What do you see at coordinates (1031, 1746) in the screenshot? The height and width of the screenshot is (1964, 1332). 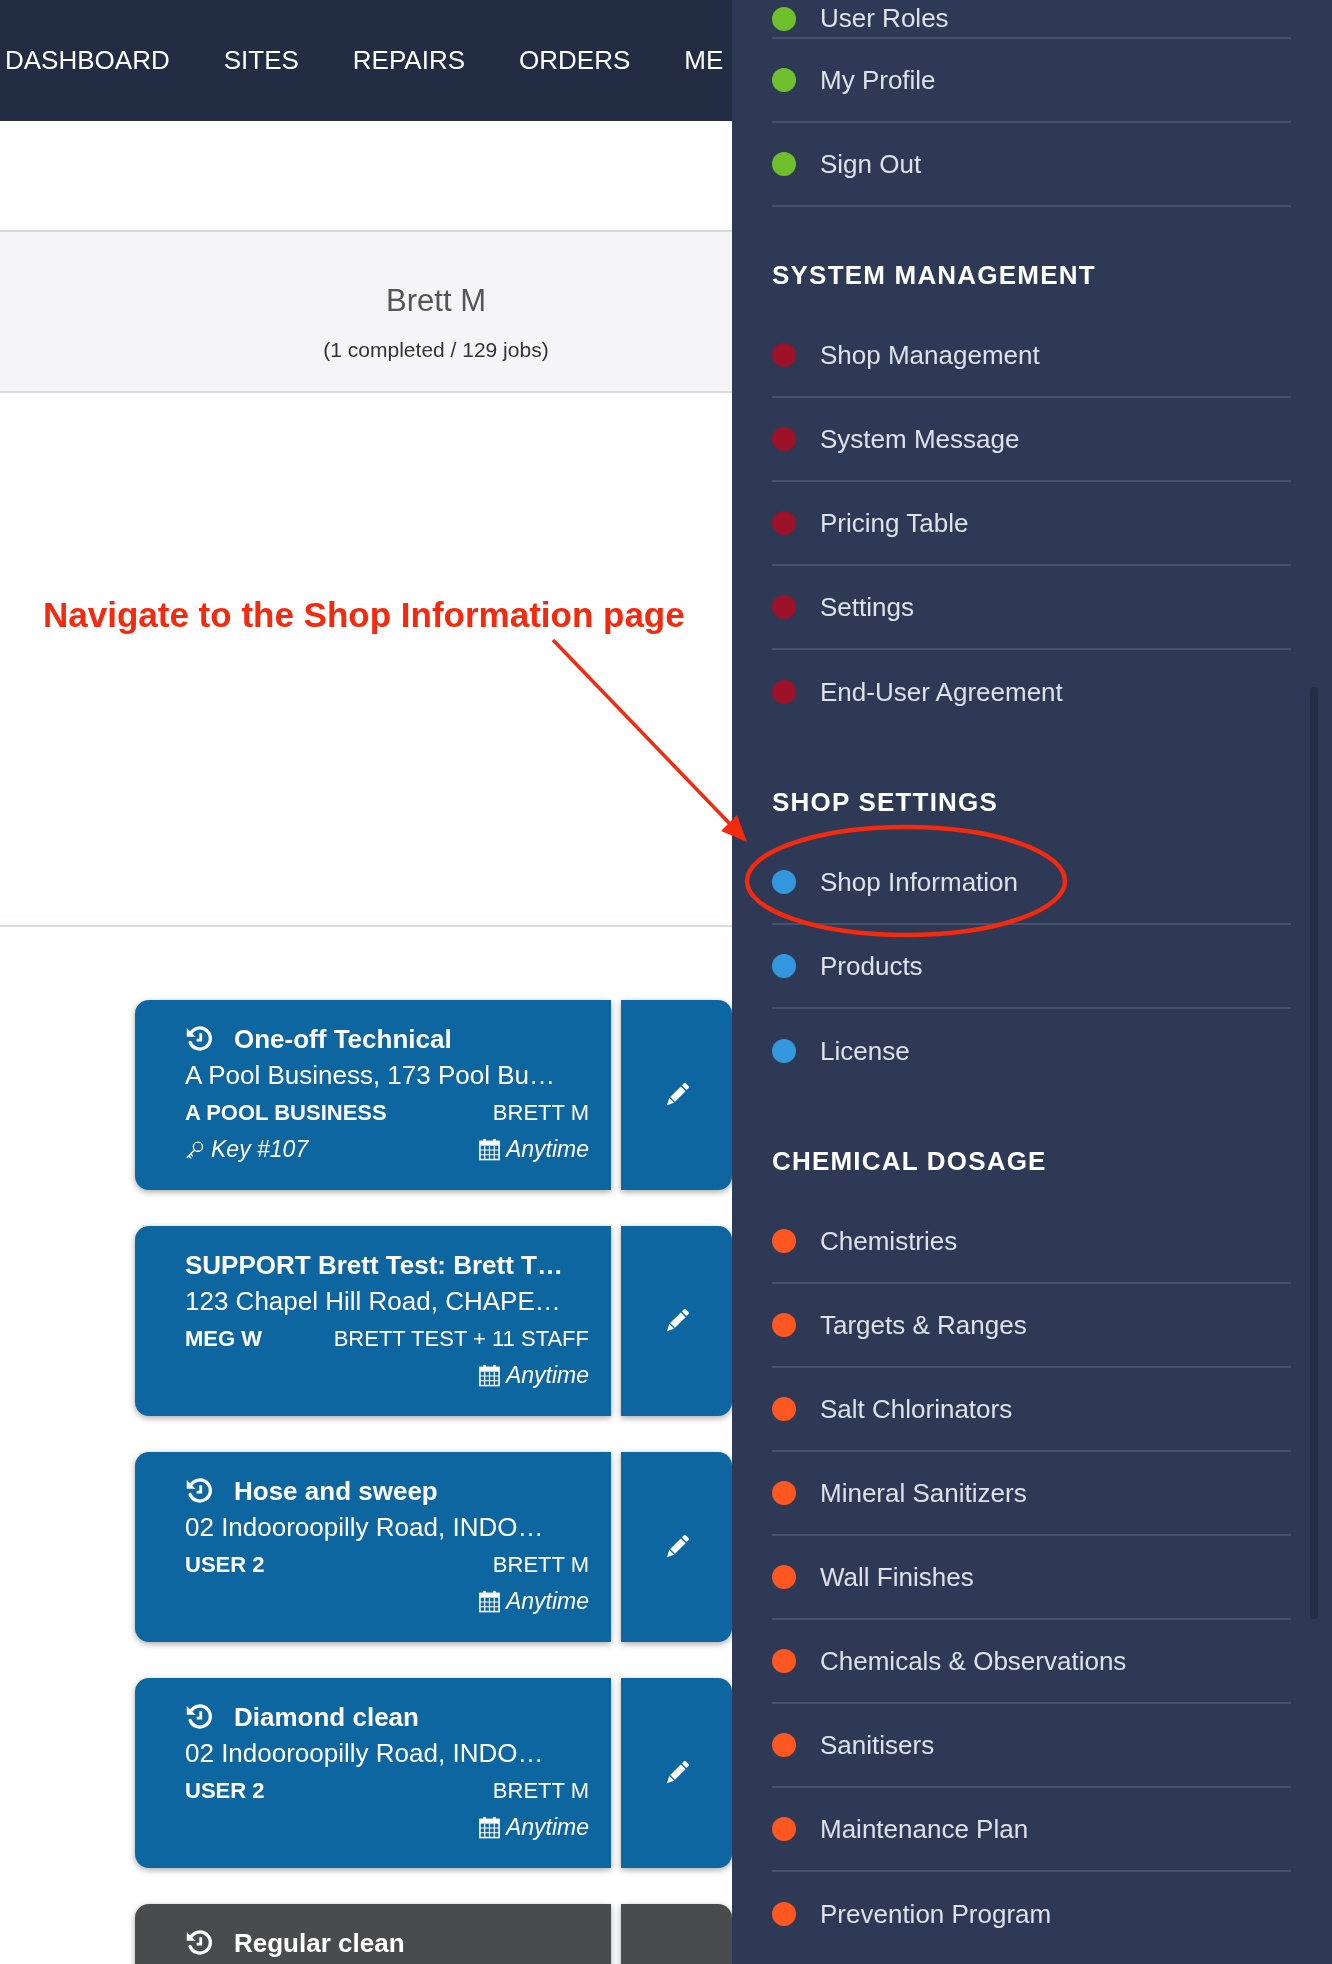 I see `menu-item: Sanitisers` at bounding box center [1031, 1746].